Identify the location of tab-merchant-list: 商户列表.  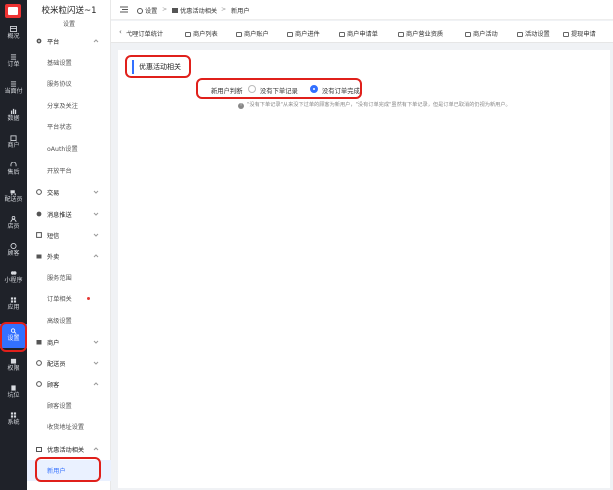
(201, 33).